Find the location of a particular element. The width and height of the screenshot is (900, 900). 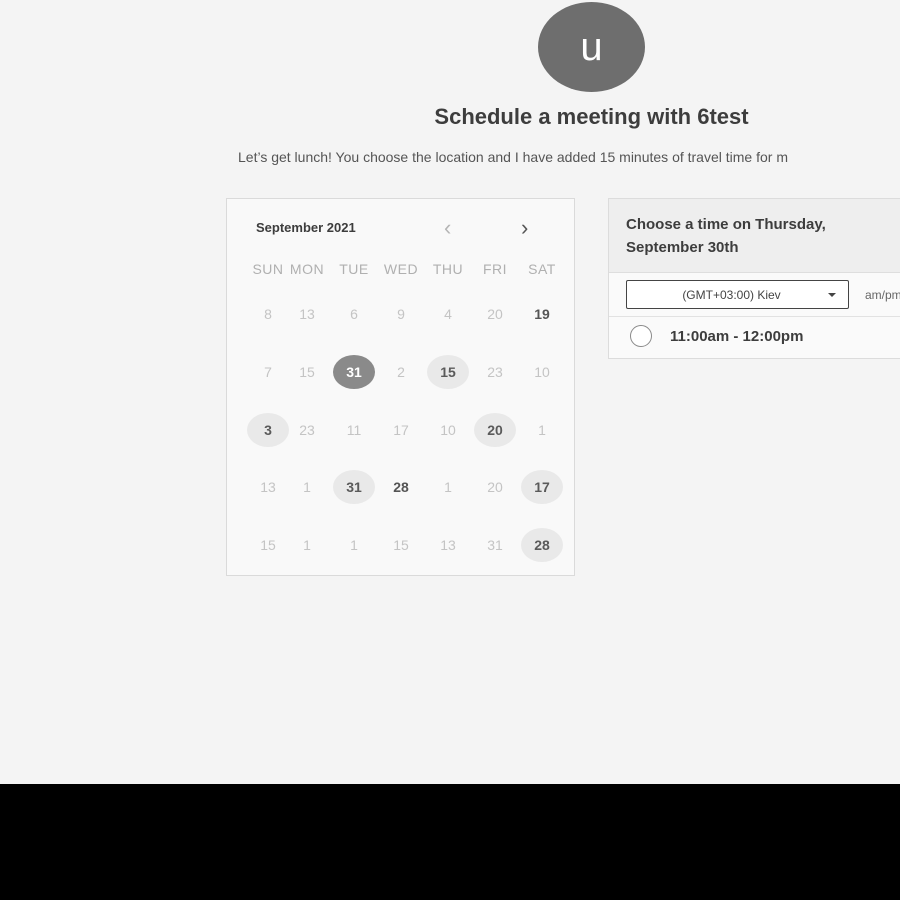

selected-day: 31 is located at coordinates (354, 372).